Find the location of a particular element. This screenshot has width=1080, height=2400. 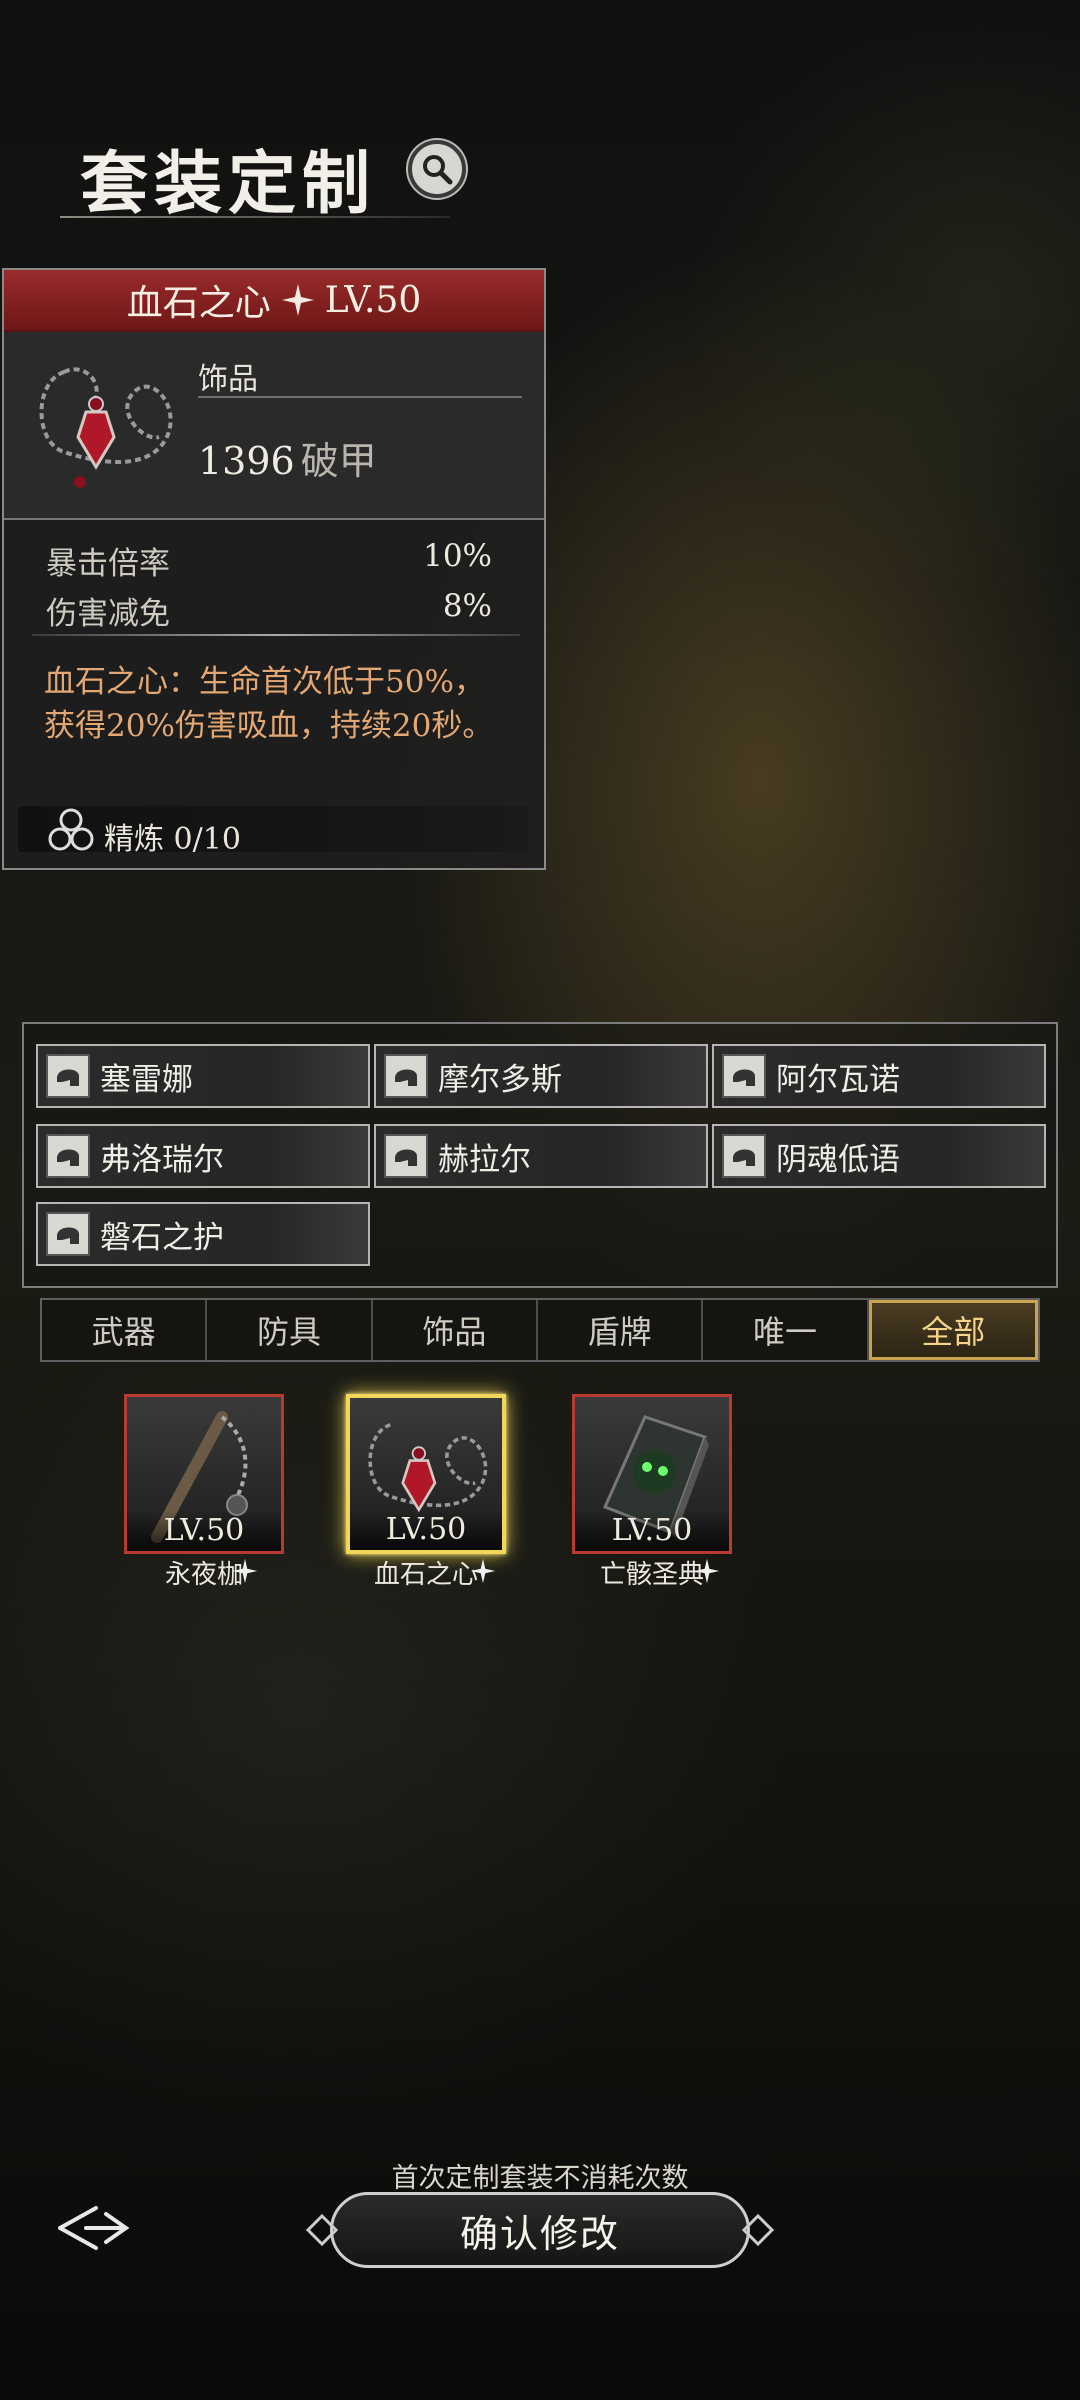

set-button-shade-whisper: 阴魂低语 is located at coordinates (879, 1156).